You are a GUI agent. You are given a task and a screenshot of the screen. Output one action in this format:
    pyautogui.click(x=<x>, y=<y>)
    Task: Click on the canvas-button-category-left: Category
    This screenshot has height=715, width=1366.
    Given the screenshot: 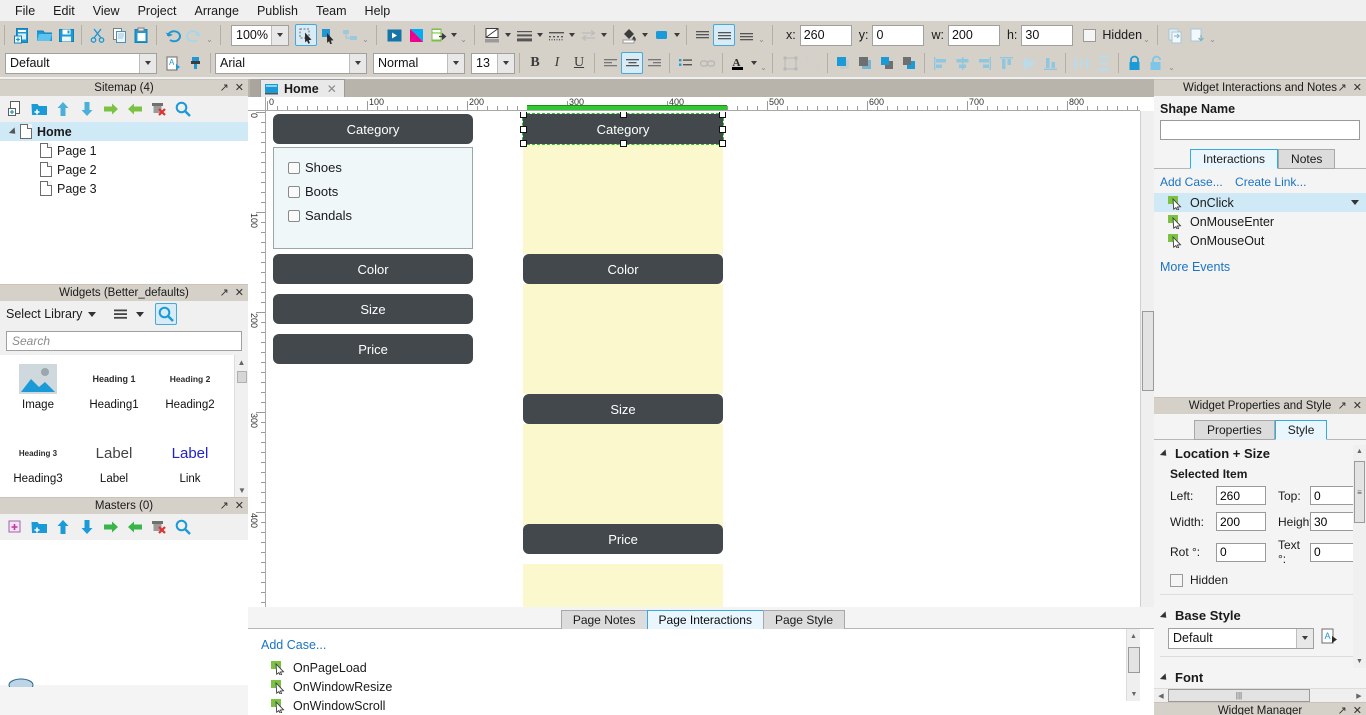 What is the action you would take?
    pyautogui.click(x=373, y=129)
    